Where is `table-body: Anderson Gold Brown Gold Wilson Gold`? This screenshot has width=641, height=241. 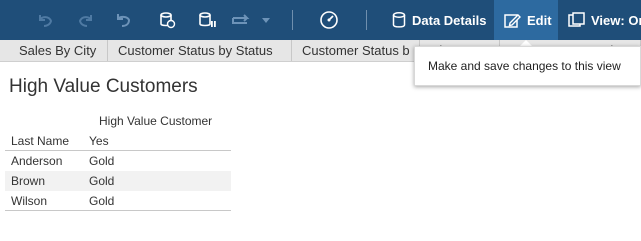
table-body: Anderson Gold Brown Gold Wilson Gold is located at coordinates (118, 181).